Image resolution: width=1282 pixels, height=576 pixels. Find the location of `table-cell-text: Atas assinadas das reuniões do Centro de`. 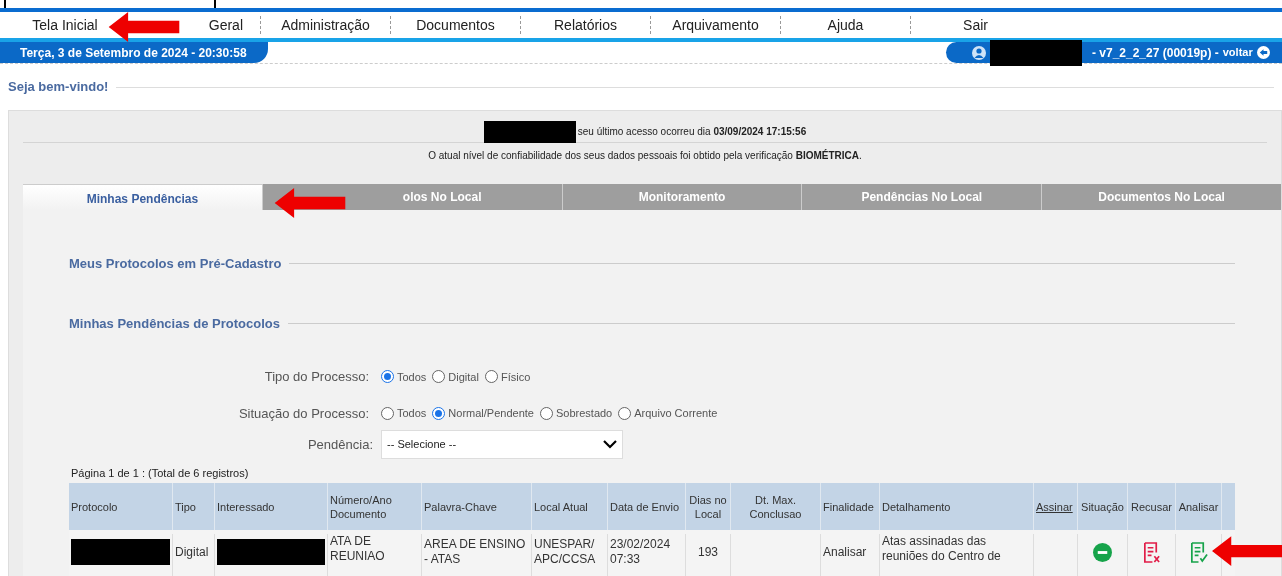

table-cell-text: Atas assinadas das reuniões do Centro de is located at coordinates (942, 549).